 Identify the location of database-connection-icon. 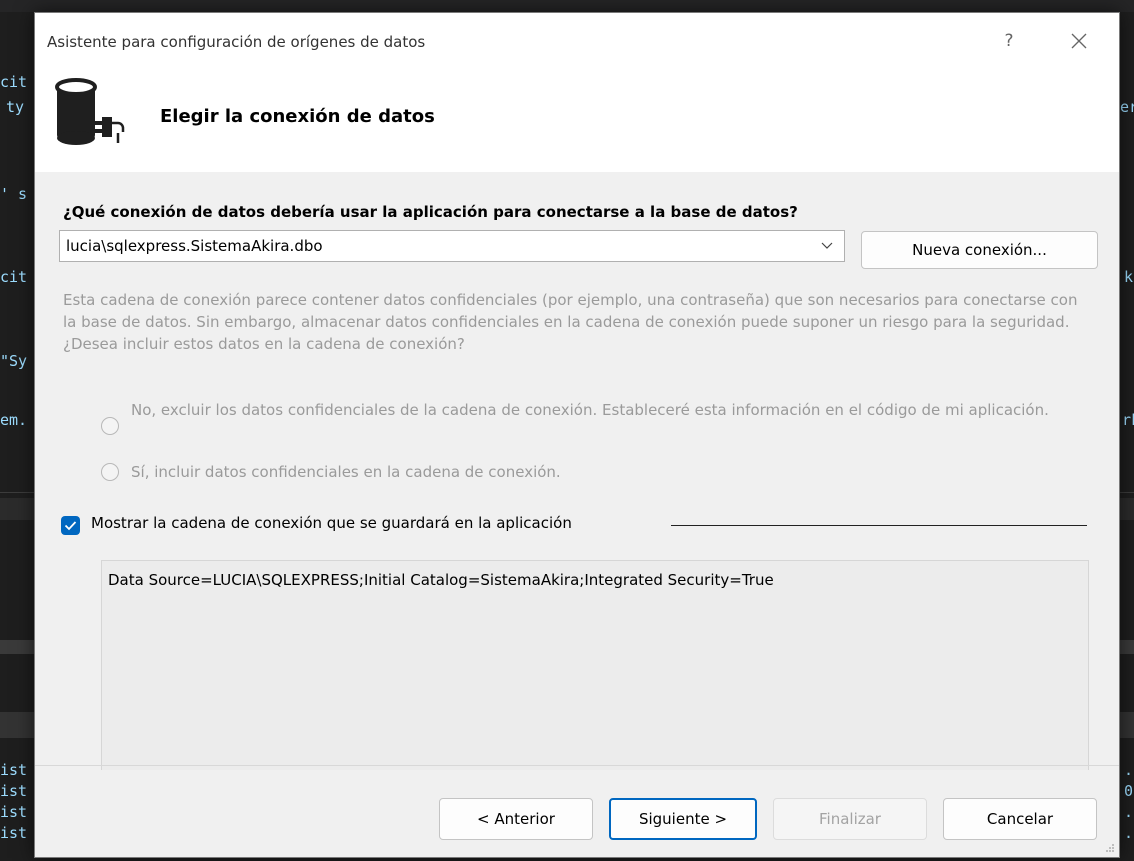
(90, 111).